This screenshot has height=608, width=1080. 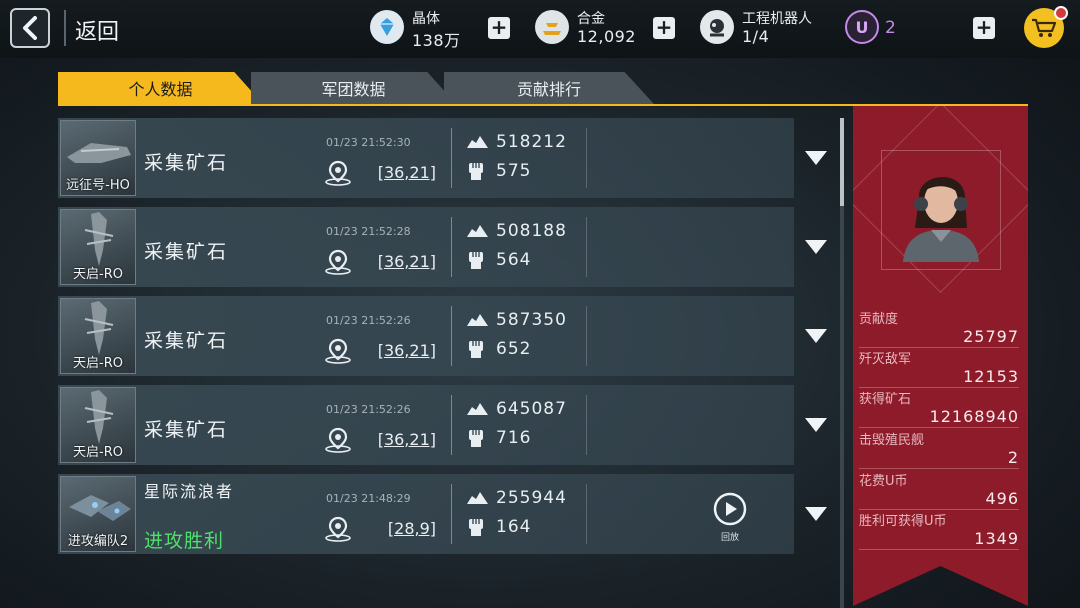 I want to click on tab-contribution-ranking: 贡献排行, so click(x=549, y=88).